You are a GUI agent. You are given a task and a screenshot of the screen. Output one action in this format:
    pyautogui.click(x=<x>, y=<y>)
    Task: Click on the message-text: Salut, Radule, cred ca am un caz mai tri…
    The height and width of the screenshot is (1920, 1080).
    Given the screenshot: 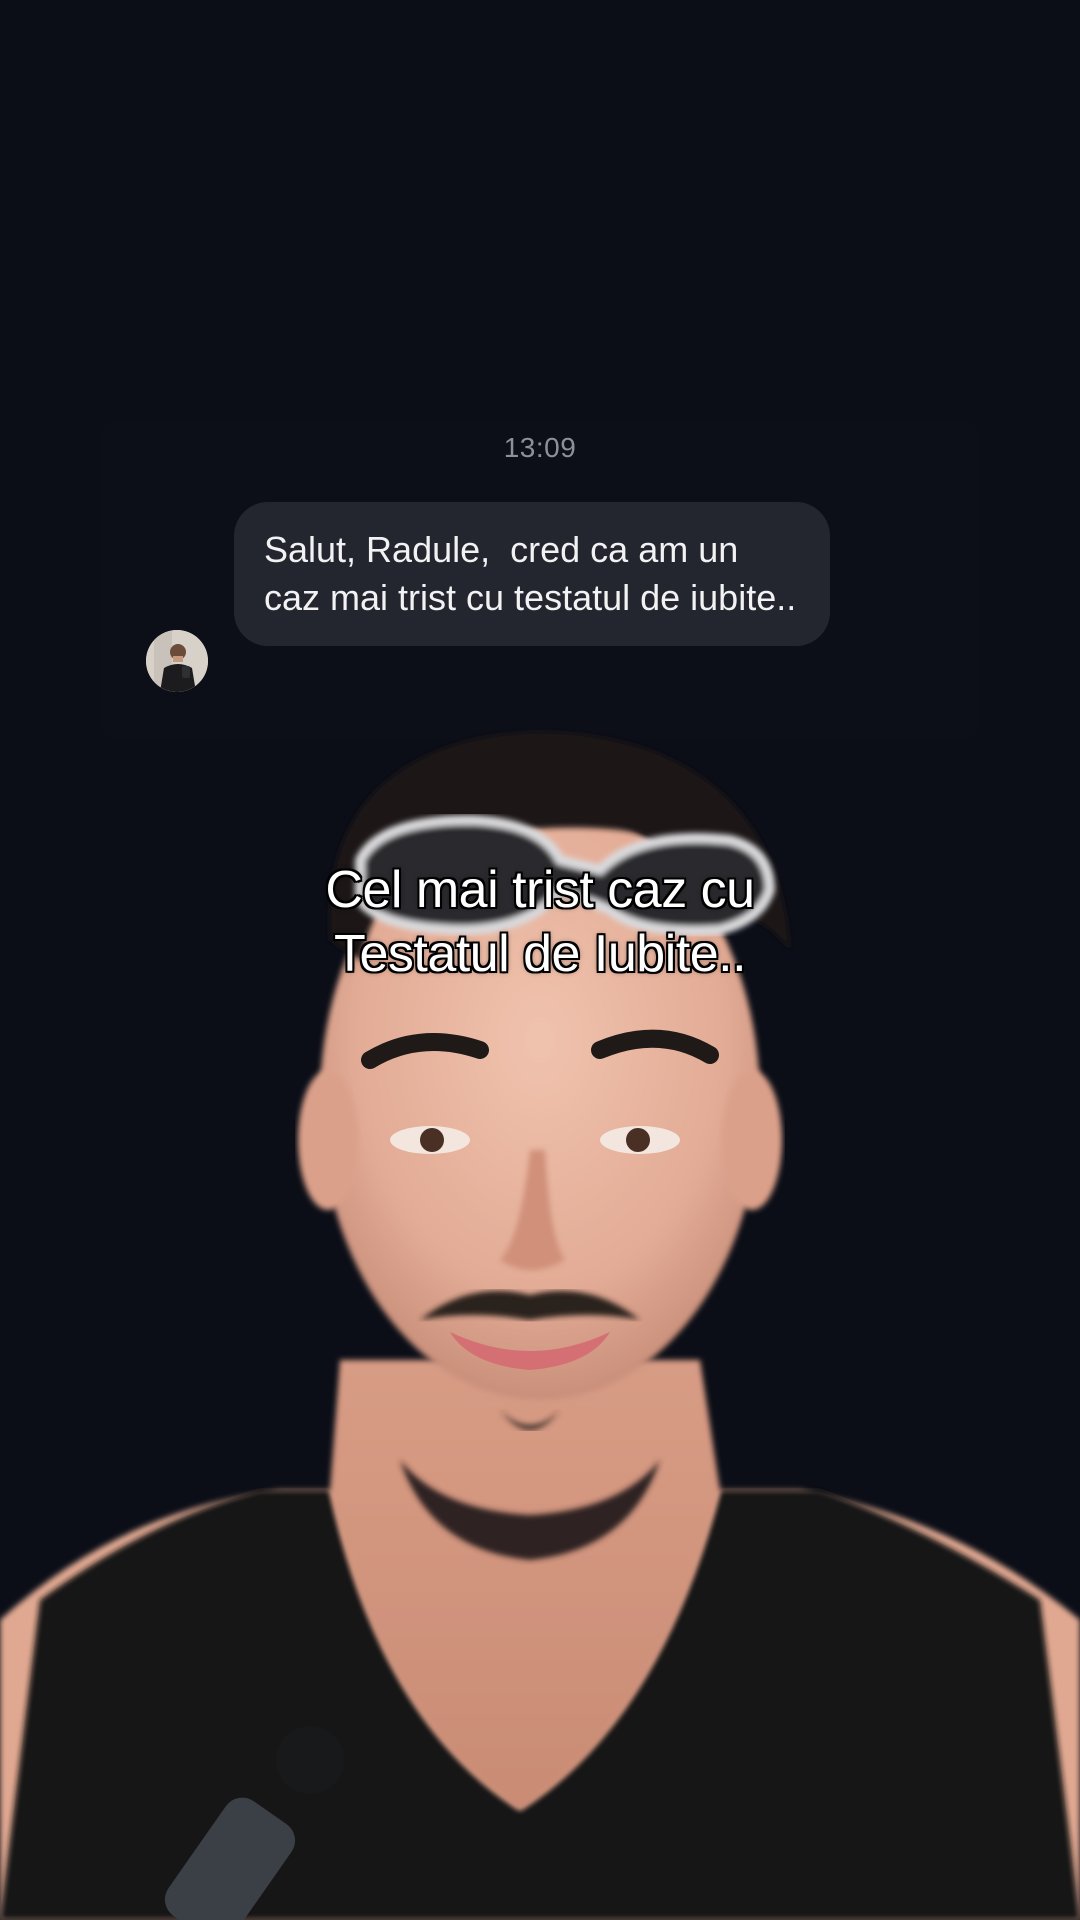 What is the action you would take?
    pyautogui.click(x=530, y=573)
    